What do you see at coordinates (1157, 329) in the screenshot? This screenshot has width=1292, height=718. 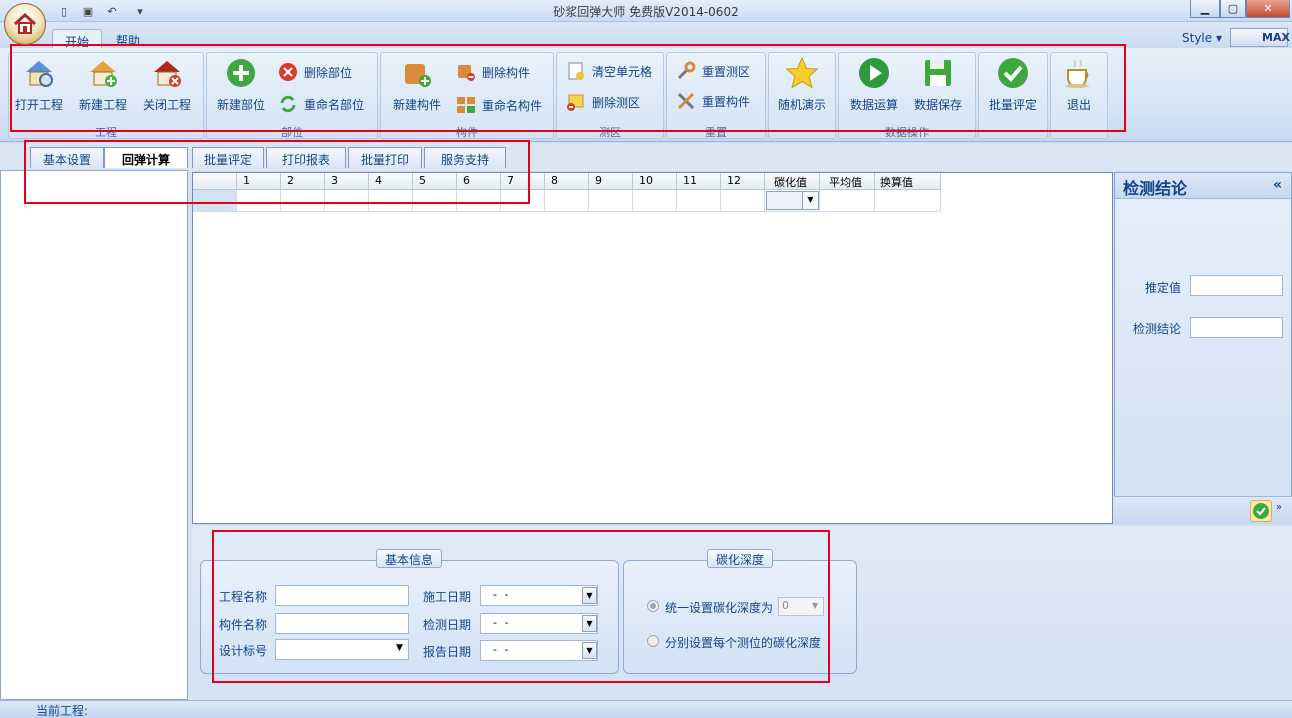 I see `conclusion-label: 检测结论` at bounding box center [1157, 329].